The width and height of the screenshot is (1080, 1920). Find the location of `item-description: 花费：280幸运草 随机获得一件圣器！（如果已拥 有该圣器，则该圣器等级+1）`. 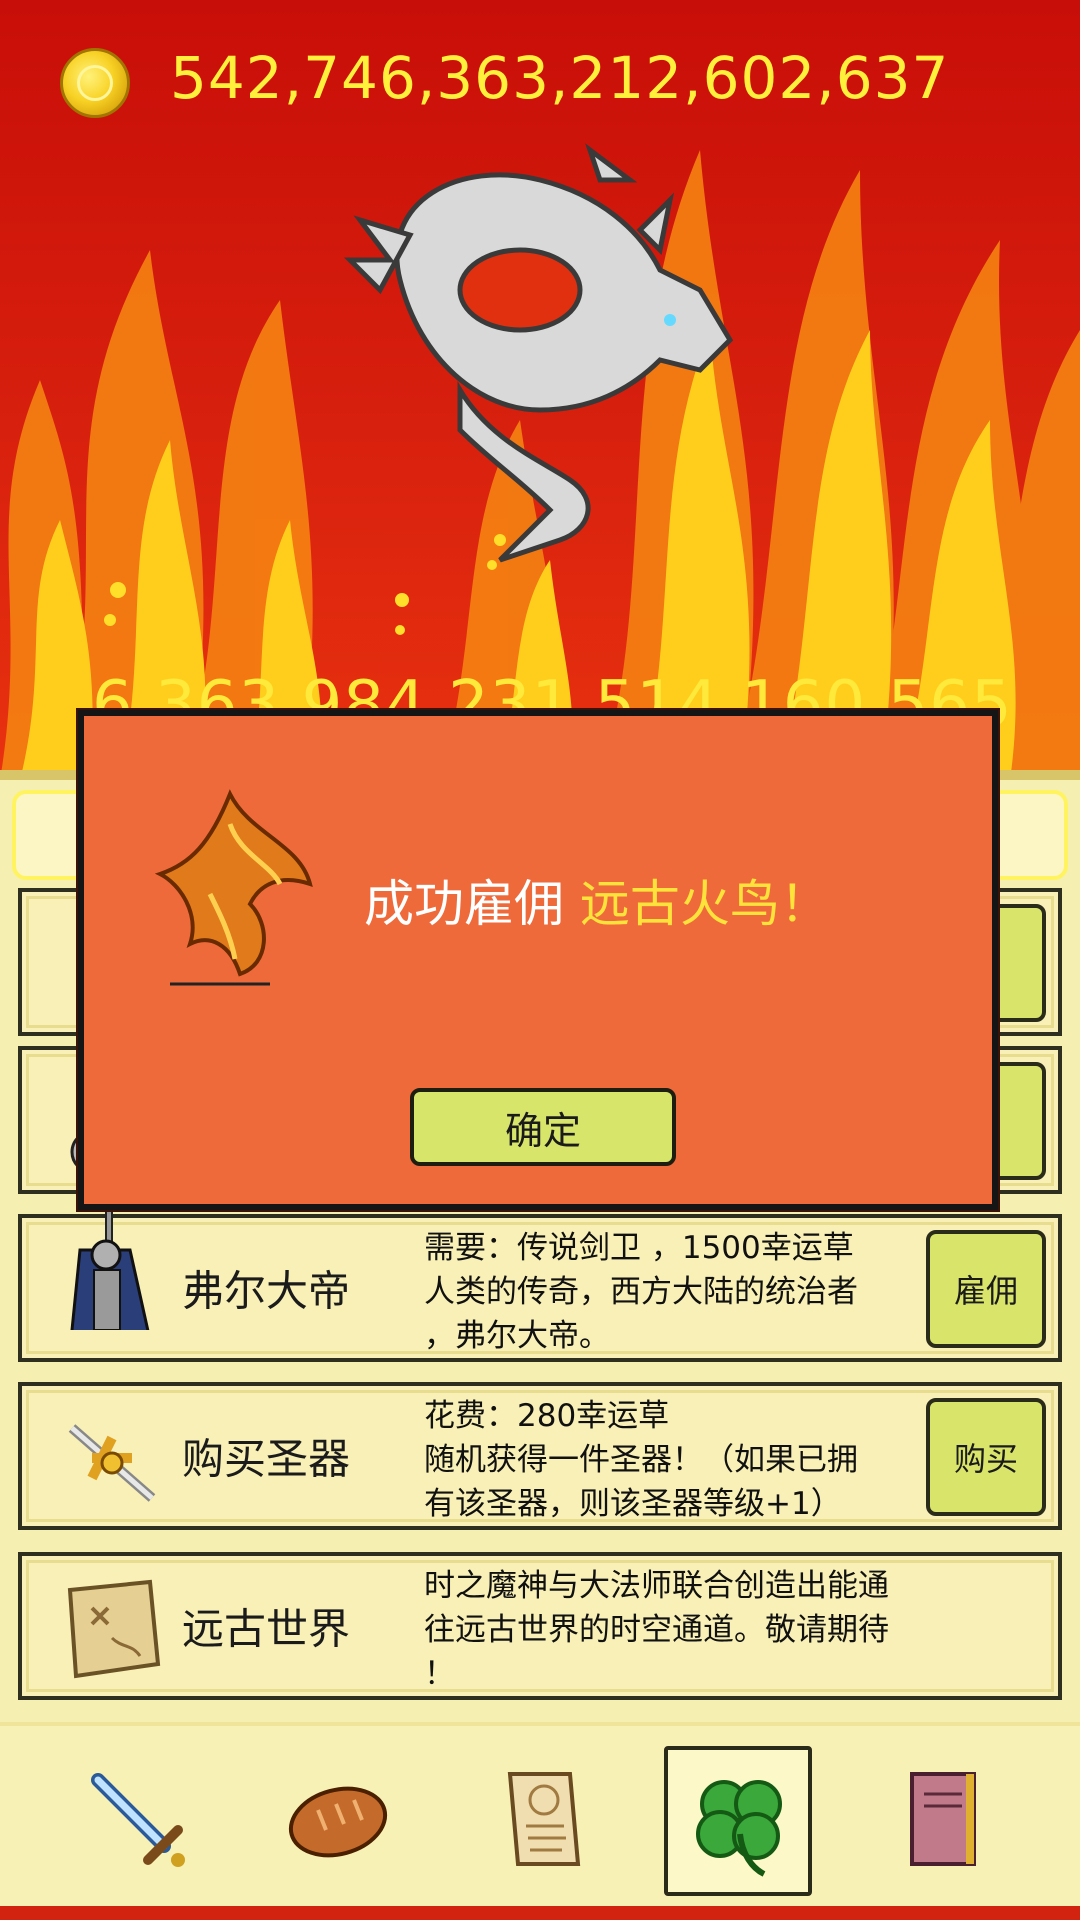

item-description: 花费：280幸运草 随机获得一件圣器！（如果已拥 有该圣器，则该圣器等级+1） is located at coordinates (684, 1460).